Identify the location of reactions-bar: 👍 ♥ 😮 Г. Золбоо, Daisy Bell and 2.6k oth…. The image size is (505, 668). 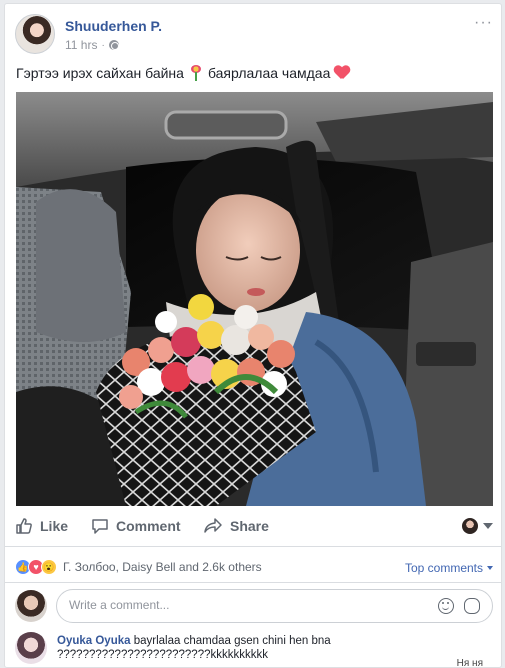
(254, 567).